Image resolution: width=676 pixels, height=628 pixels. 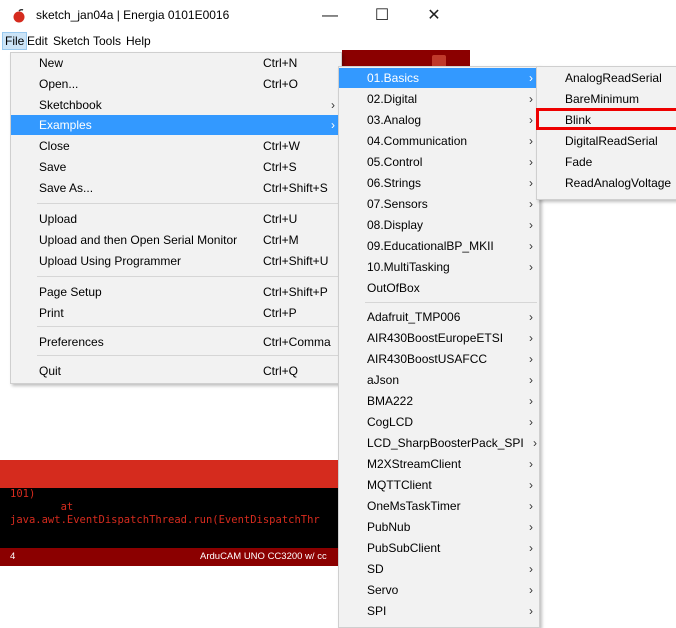 What do you see at coordinates (439, 611) in the screenshot?
I see `examples-item-spi: SPI ›` at bounding box center [439, 611].